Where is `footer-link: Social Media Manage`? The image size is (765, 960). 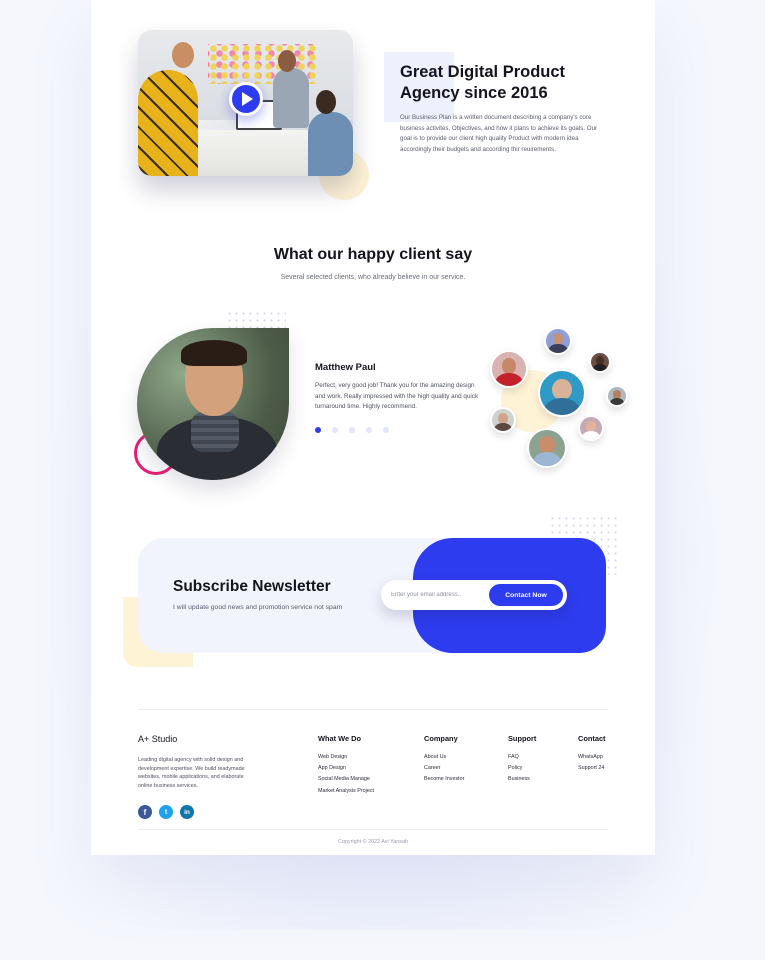
footer-link: Social Media Manage is located at coordinates (346, 779).